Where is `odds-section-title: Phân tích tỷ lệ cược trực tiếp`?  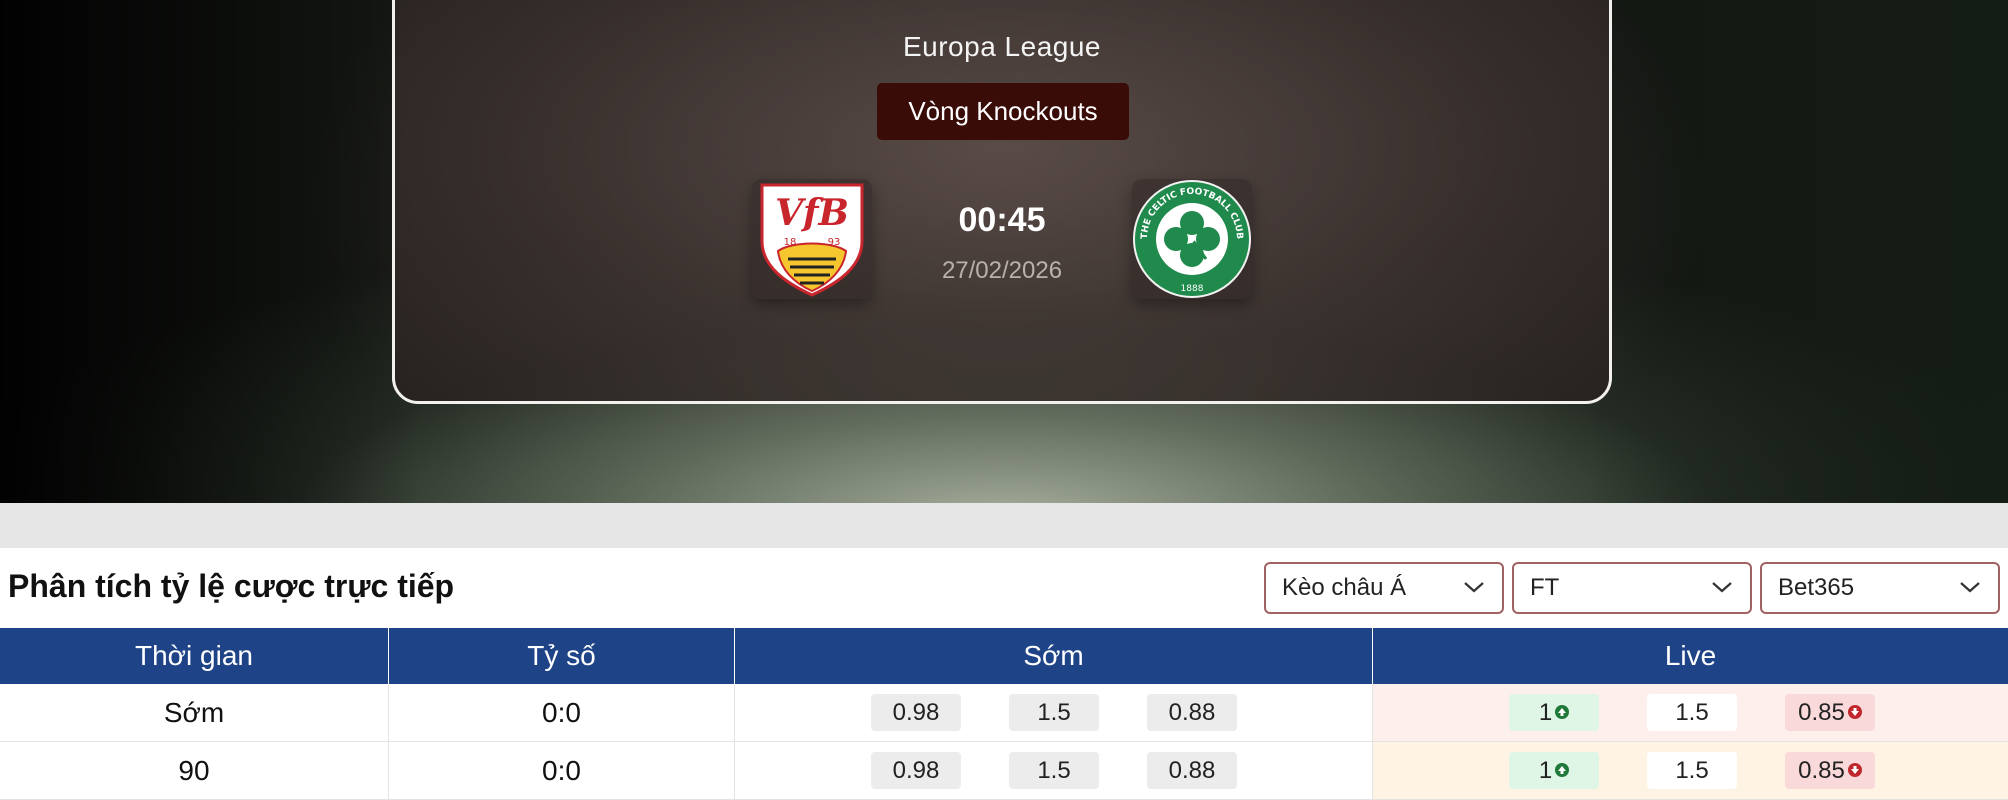 odds-section-title: Phân tích tỷ lệ cược trực tiếp is located at coordinates (231, 586).